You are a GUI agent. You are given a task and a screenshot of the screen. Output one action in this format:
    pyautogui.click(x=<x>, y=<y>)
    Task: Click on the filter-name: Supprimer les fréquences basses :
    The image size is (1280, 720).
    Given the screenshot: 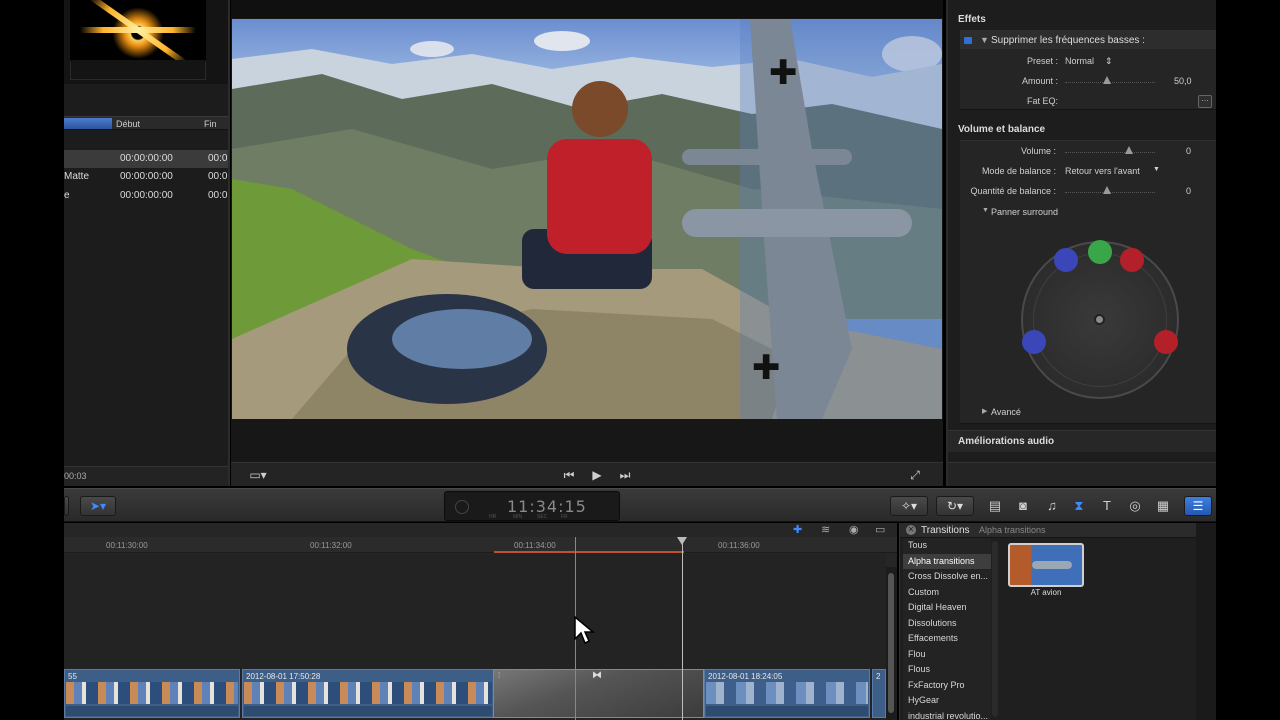 What is the action you would take?
    pyautogui.click(x=1068, y=40)
    